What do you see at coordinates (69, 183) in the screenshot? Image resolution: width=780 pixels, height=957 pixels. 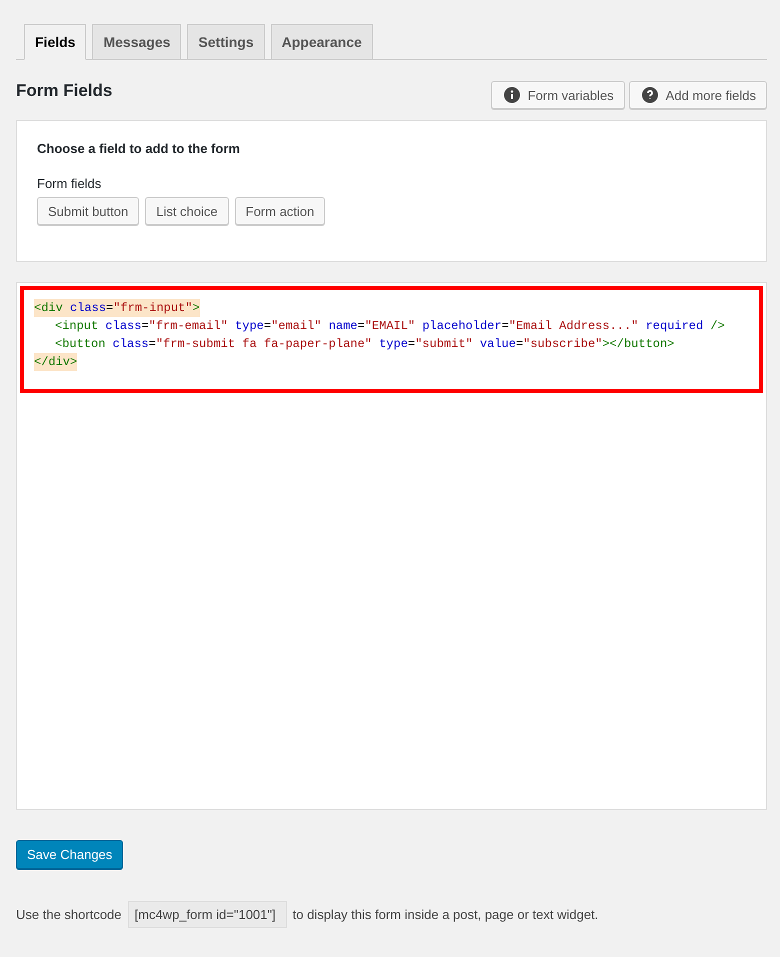 I see `group-label: Form fields` at bounding box center [69, 183].